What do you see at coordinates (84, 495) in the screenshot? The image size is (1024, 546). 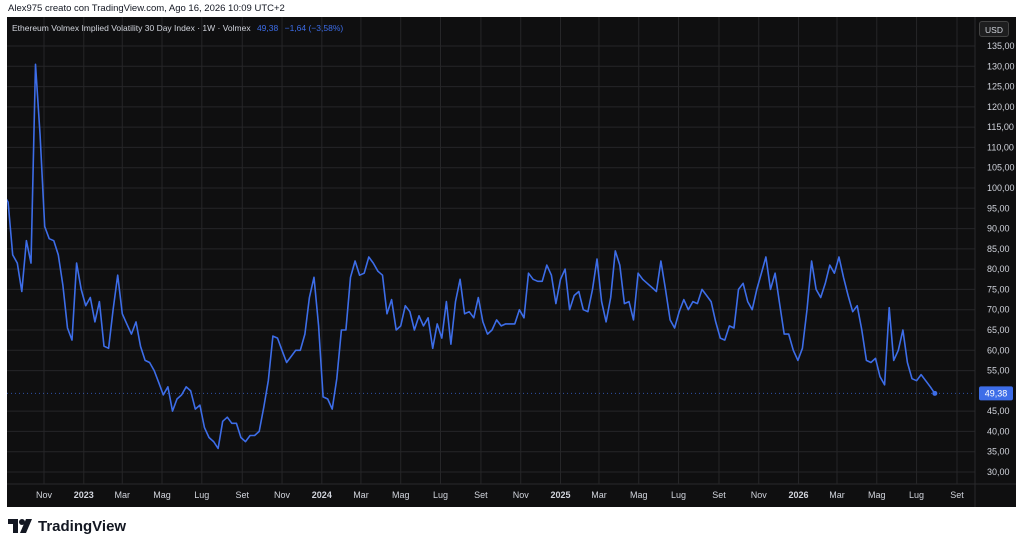 I see `x-tick-label: 2023` at bounding box center [84, 495].